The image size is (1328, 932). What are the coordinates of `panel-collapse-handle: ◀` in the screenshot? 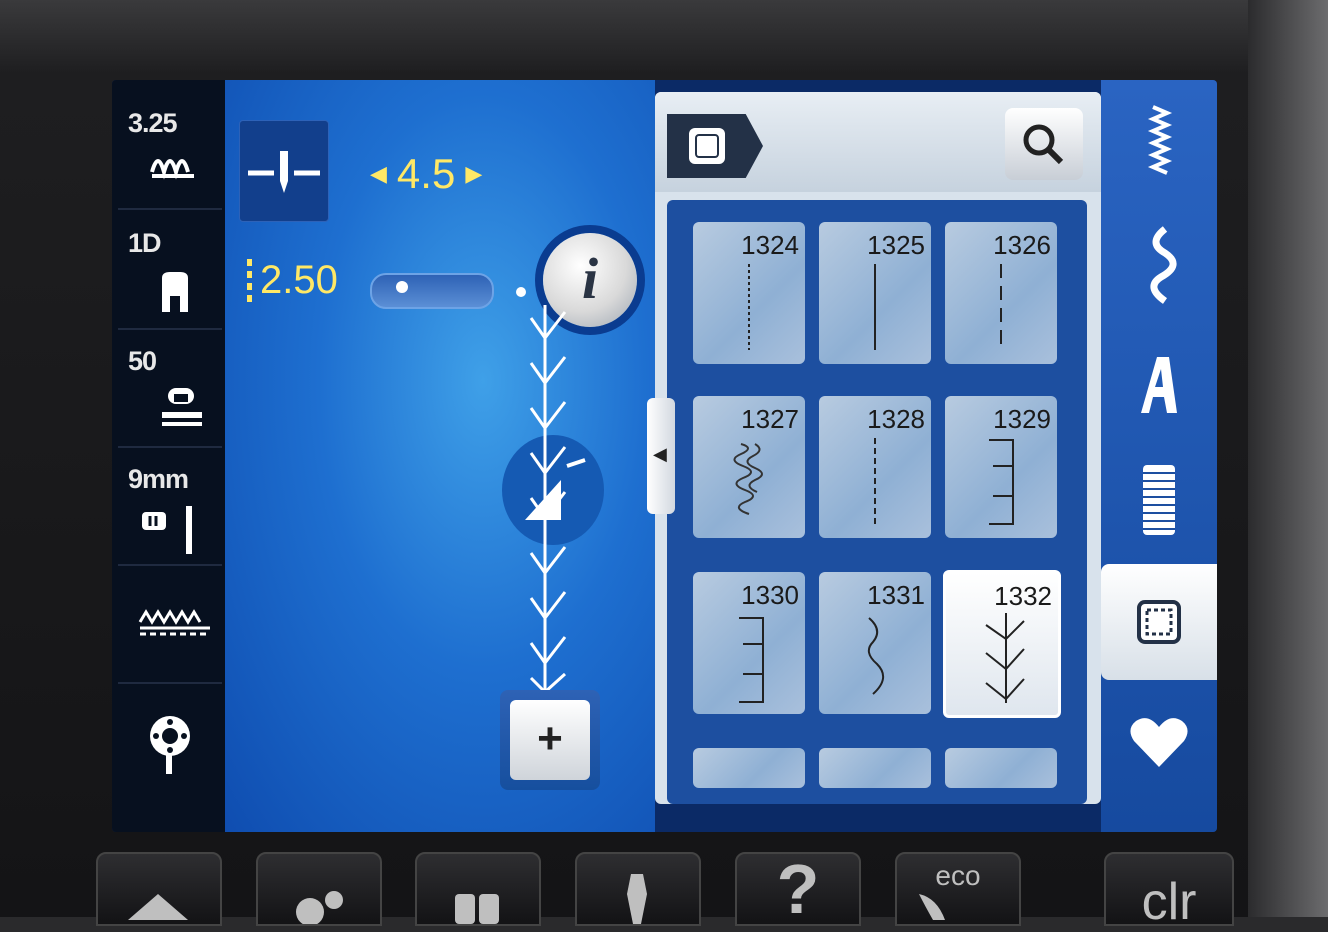 It's located at (661, 456).